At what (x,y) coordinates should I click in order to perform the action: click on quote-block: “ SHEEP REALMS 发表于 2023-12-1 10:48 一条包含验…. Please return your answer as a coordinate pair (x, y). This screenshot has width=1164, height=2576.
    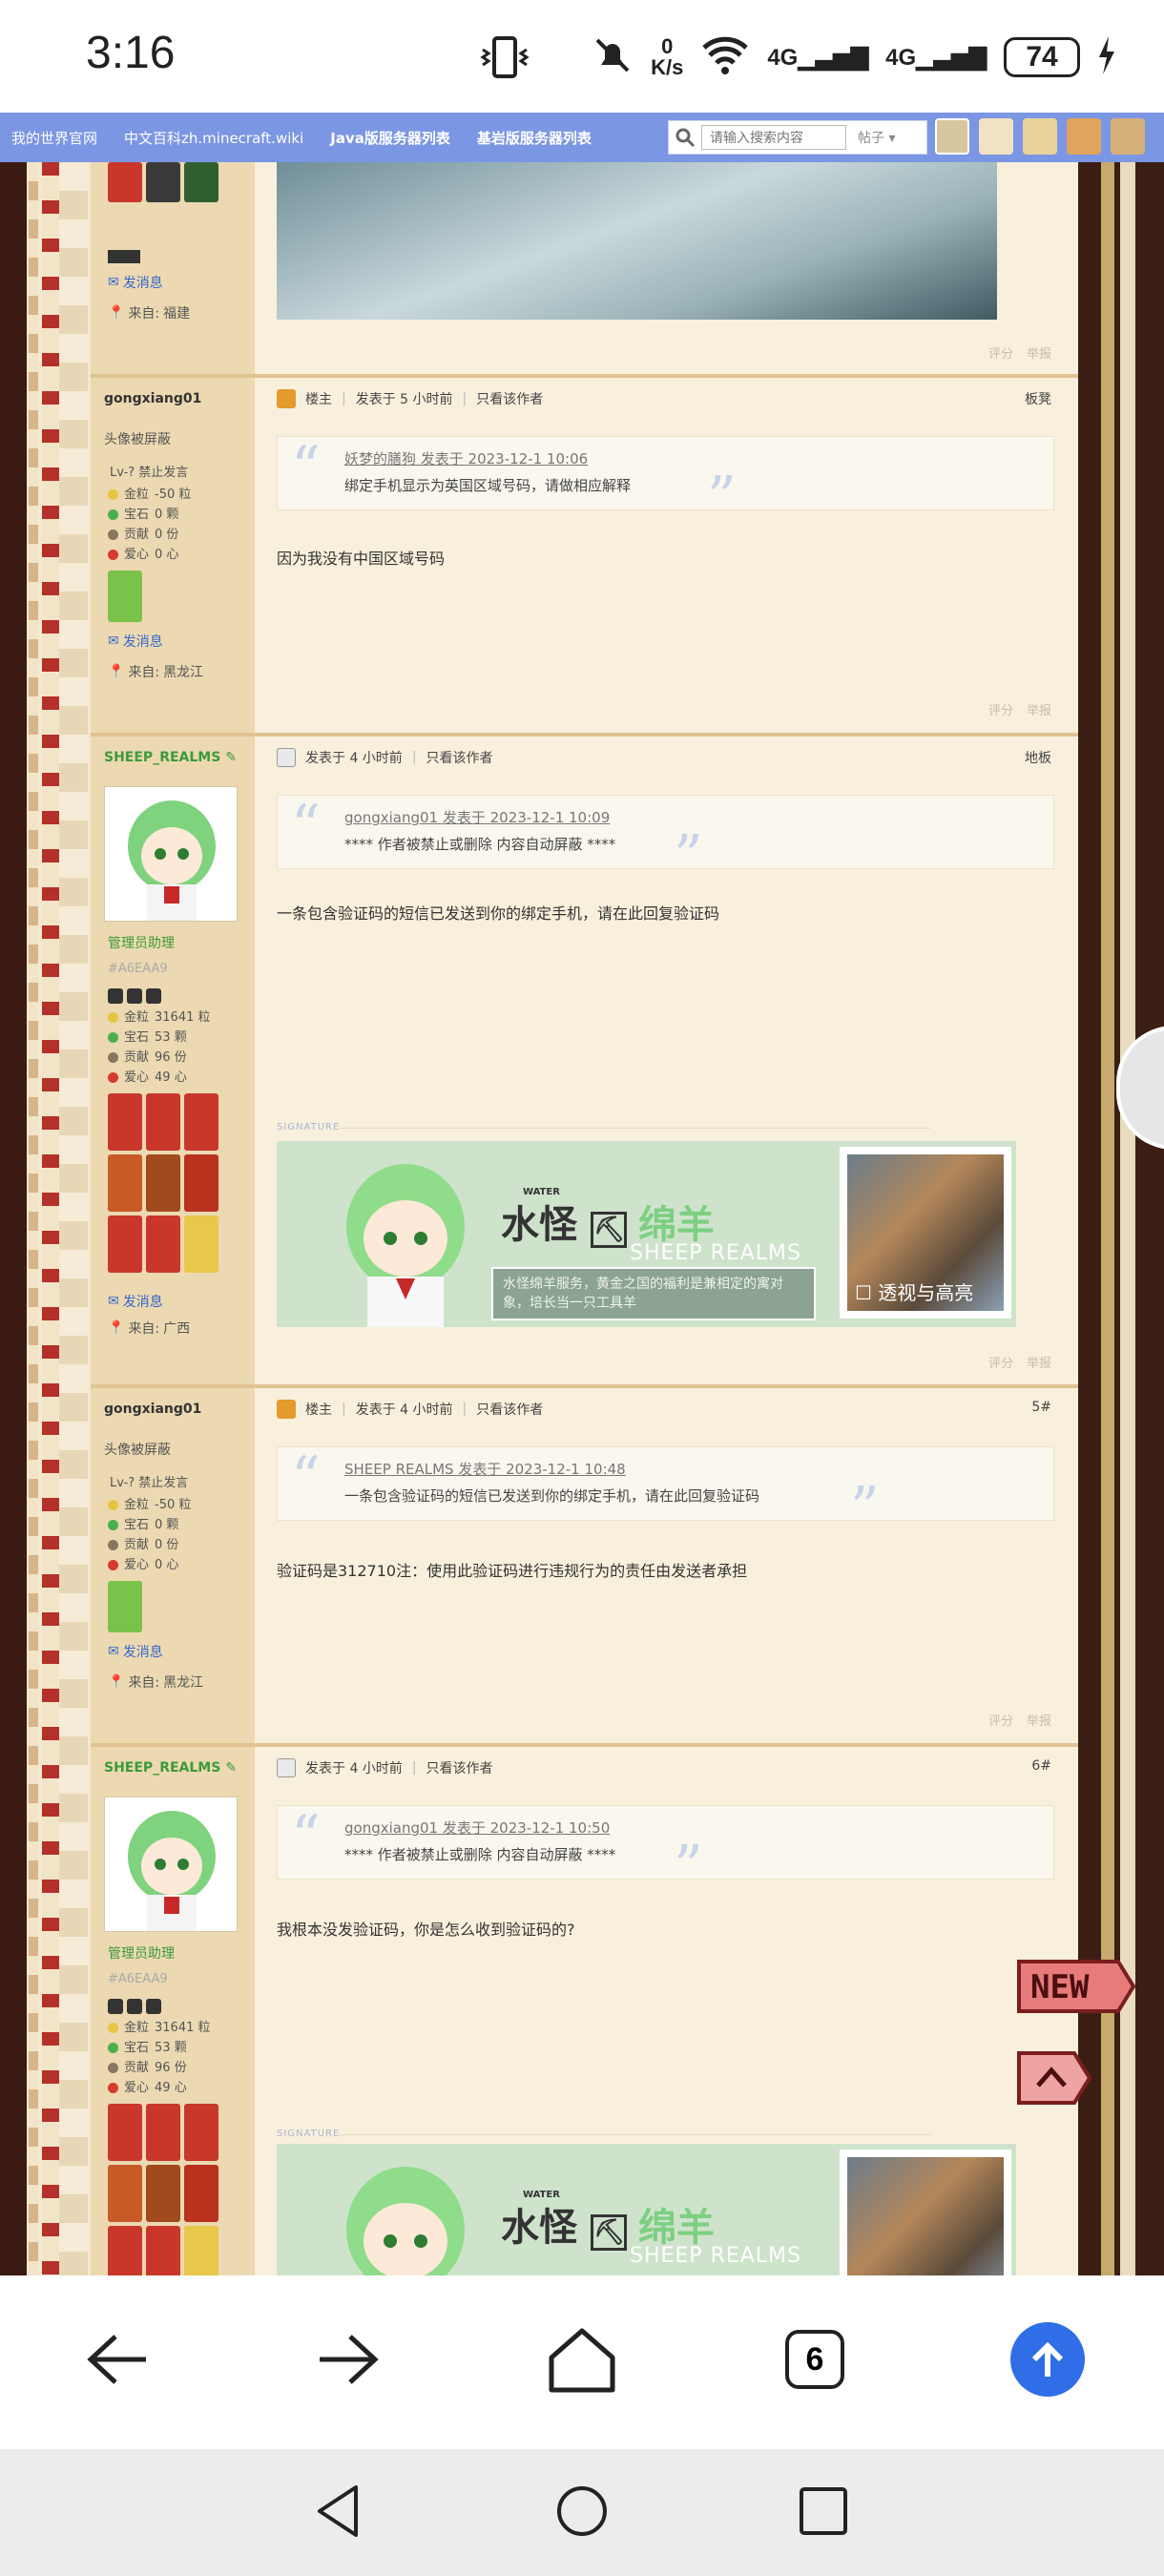
    Looking at the image, I should click on (666, 1491).